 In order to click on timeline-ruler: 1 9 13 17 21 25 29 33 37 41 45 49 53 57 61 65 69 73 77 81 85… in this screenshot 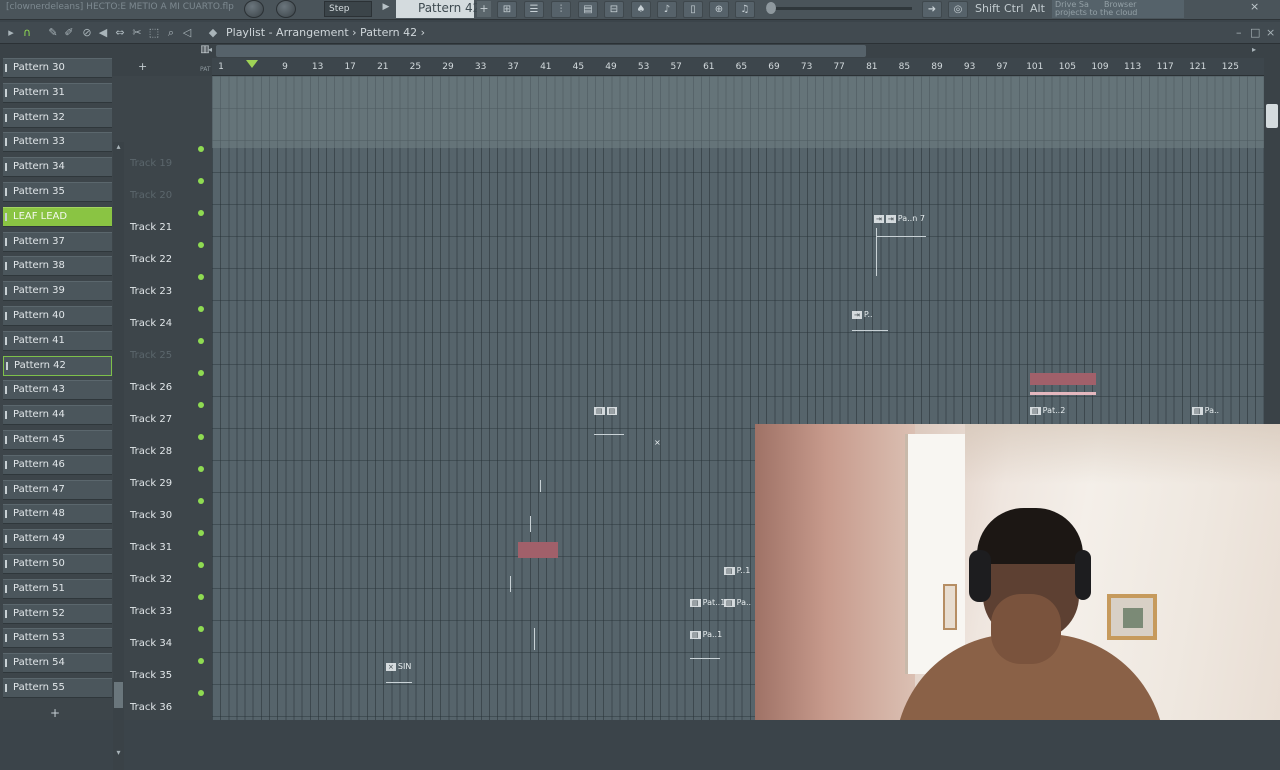, I will do `click(738, 67)`.